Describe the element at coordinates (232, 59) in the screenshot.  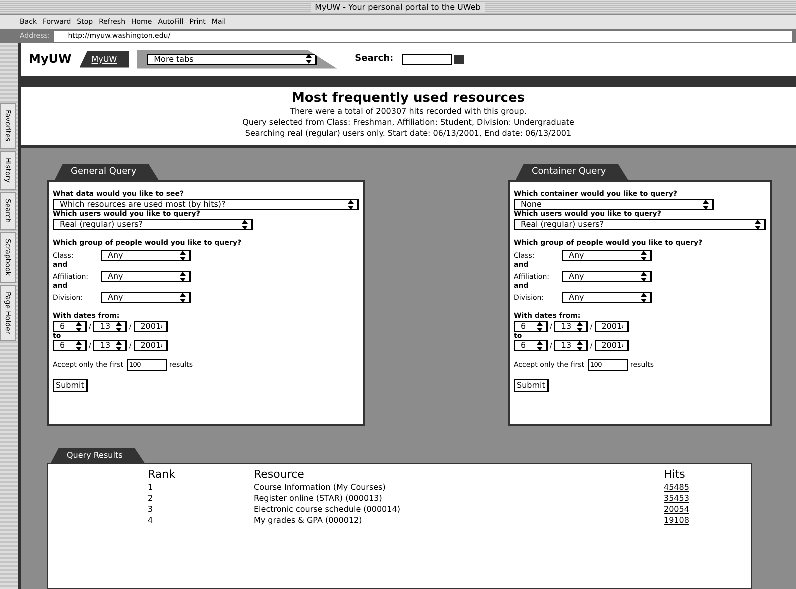
I see `dropdown: More tabs` at that location.